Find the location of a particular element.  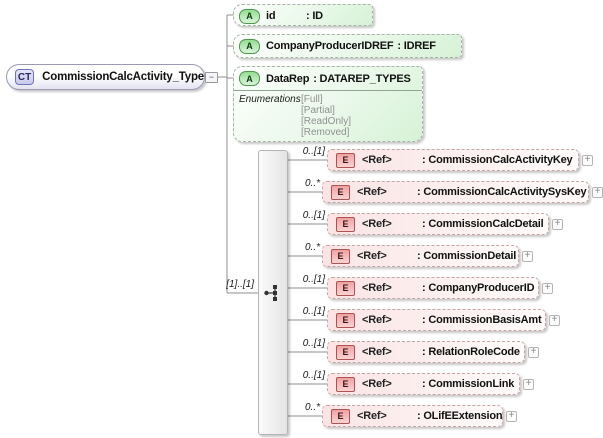

attribute-node-company-producer-idref: A CompanyProducerIDREF : IDREF is located at coordinates (347, 46).